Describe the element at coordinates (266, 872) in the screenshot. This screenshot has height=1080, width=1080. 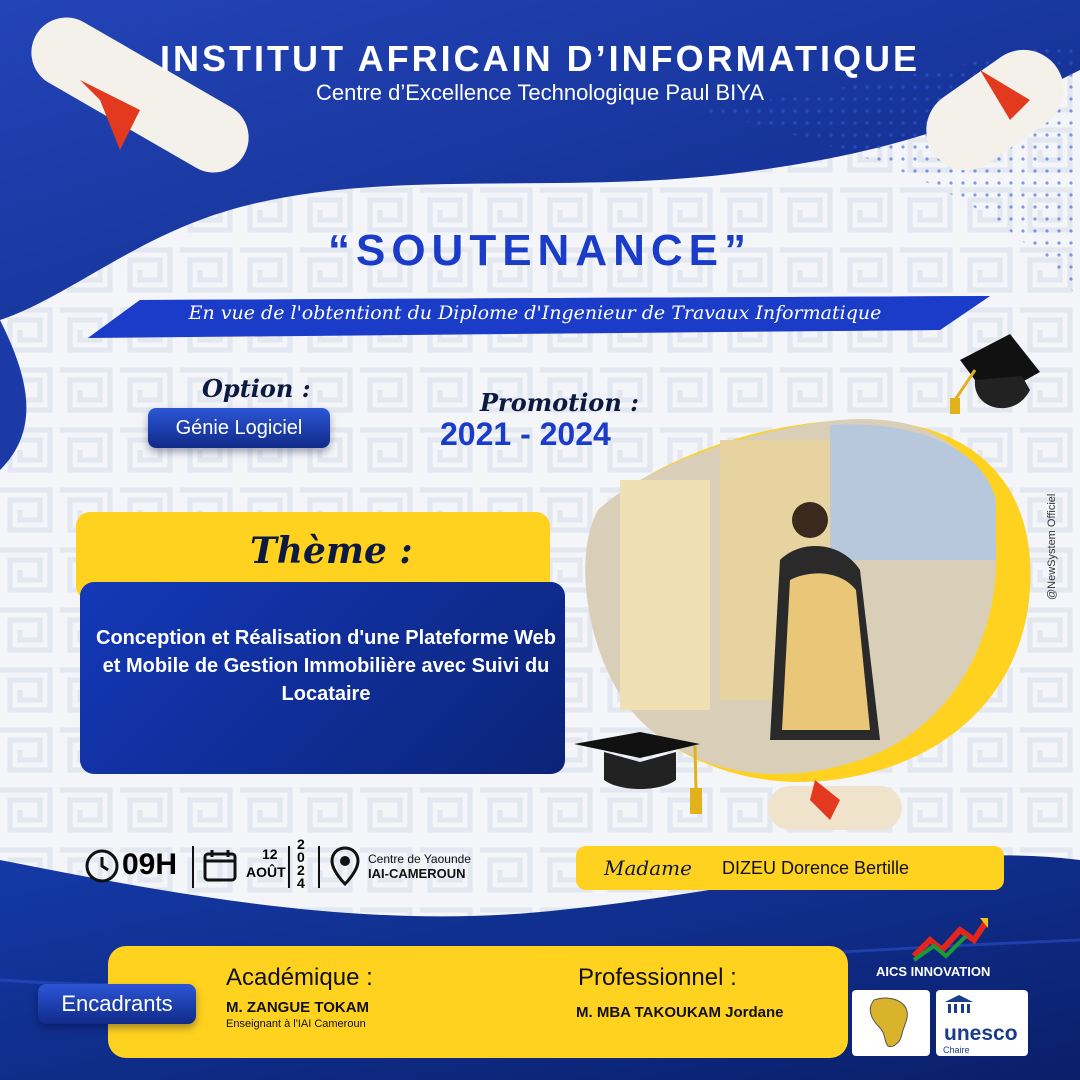
I see `event-month: AOÛT` at that location.